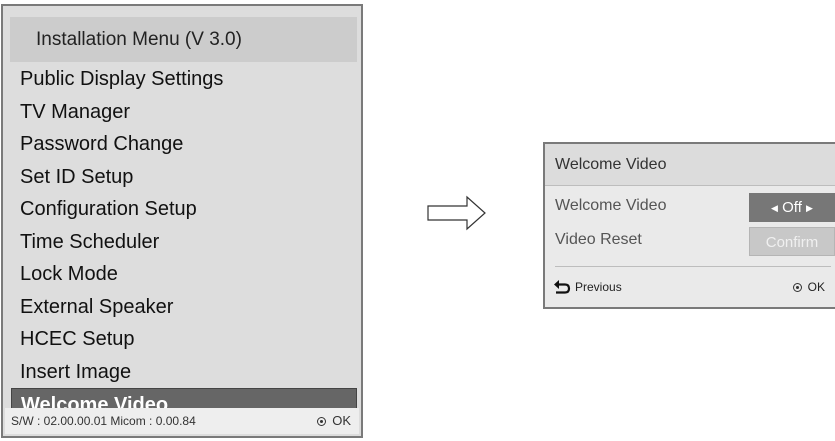 The height and width of the screenshot is (441, 835). Describe the element at coordinates (184, 209) in the screenshot. I see `menu-item-configuration-setup: Configuration Setup` at that location.